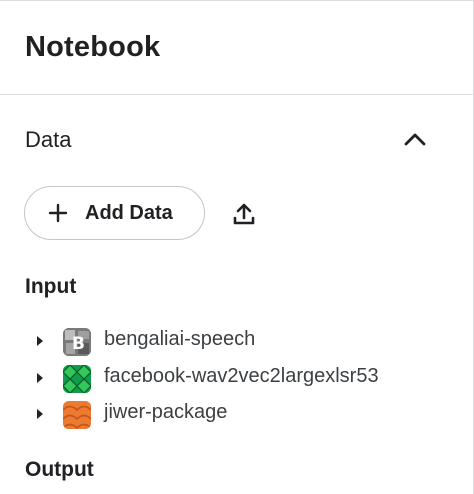 The image size is (474, 494). Describe the element at coordinates (166, 412) in the screenshot. I see `input-item-label: jiwer-package` at that location.